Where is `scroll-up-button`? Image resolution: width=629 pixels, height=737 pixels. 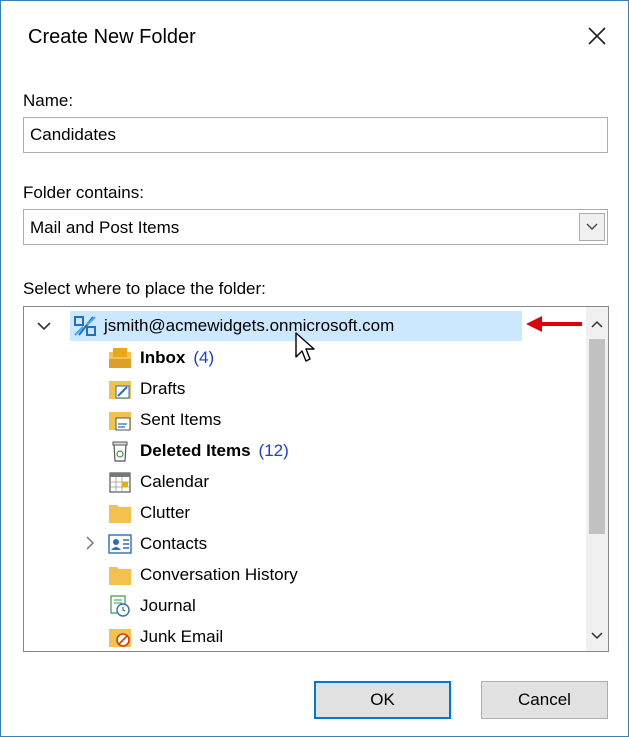
scroll-up-button is located at coordinates (597, 324).